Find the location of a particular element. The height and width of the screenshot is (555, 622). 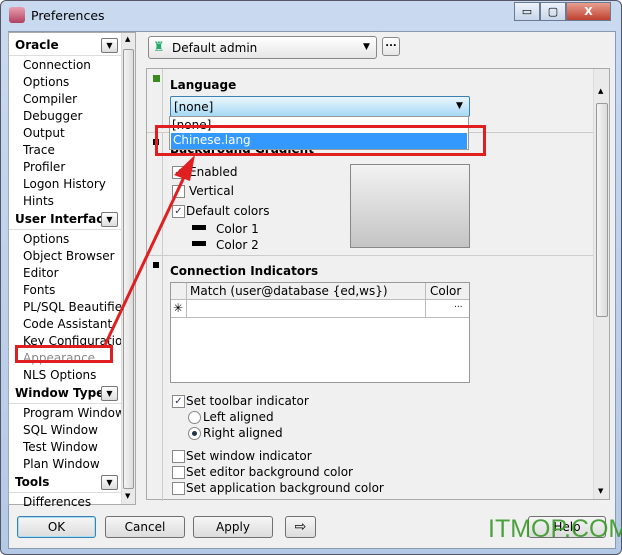

apply-button: Apply is located at coordinates (233, 527).